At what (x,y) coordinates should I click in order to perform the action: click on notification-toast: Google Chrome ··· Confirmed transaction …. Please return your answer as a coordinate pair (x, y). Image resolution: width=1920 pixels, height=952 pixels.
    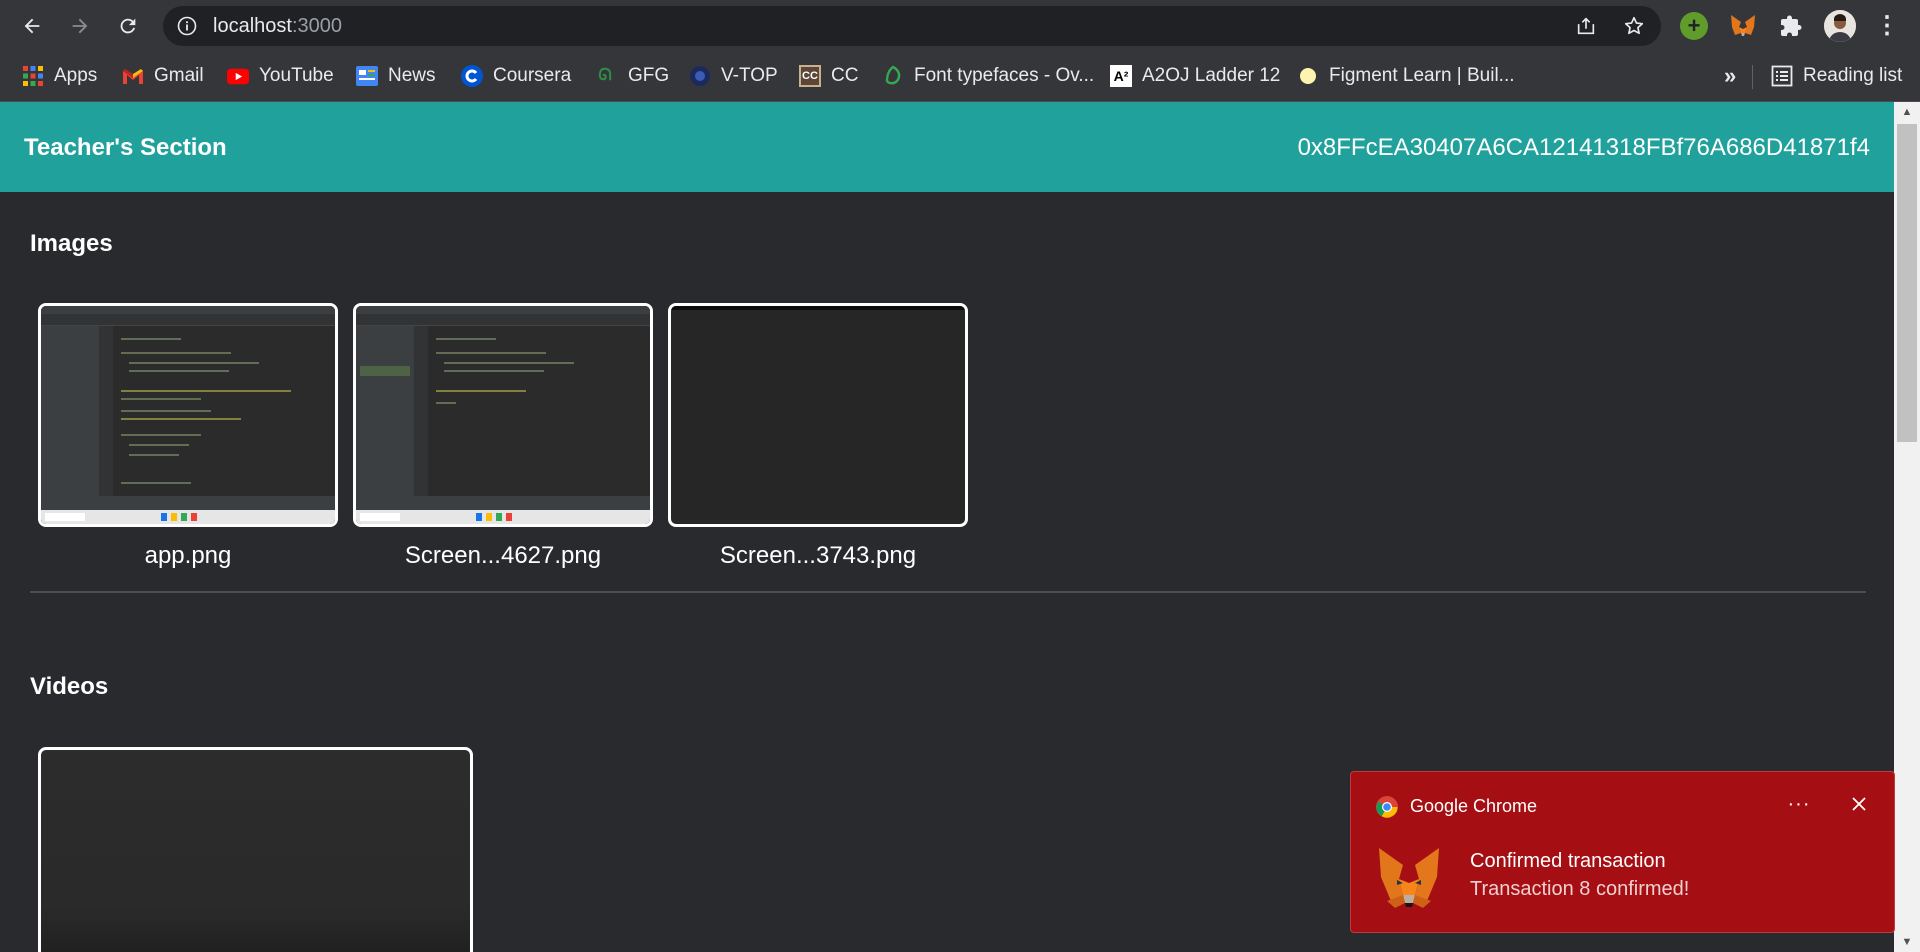
    Looking at the image, I should click on (1622, 852).